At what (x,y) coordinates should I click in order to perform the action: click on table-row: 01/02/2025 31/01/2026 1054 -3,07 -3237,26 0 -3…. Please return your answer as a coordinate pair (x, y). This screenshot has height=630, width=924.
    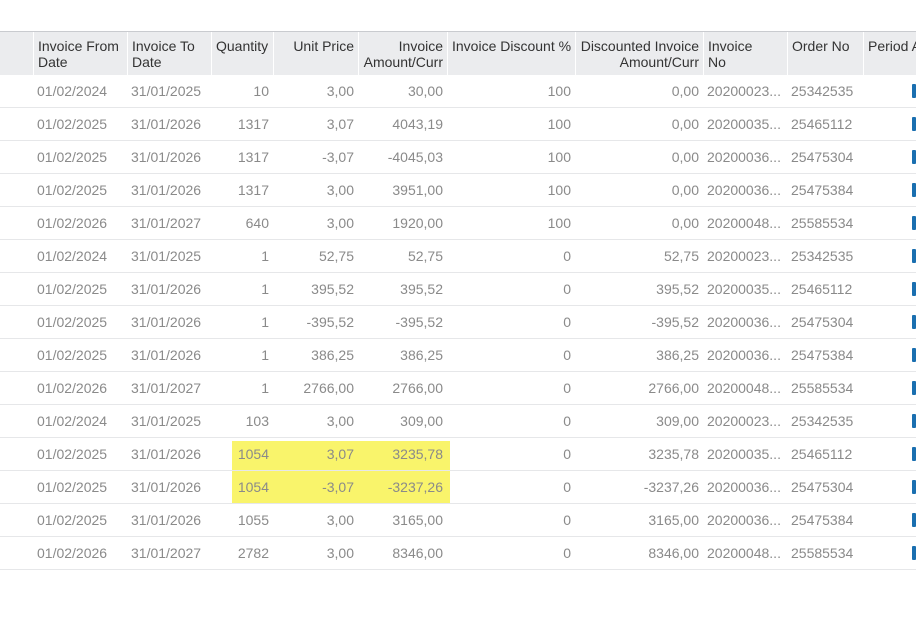
    Looking at the image, I should click on (458, 487).